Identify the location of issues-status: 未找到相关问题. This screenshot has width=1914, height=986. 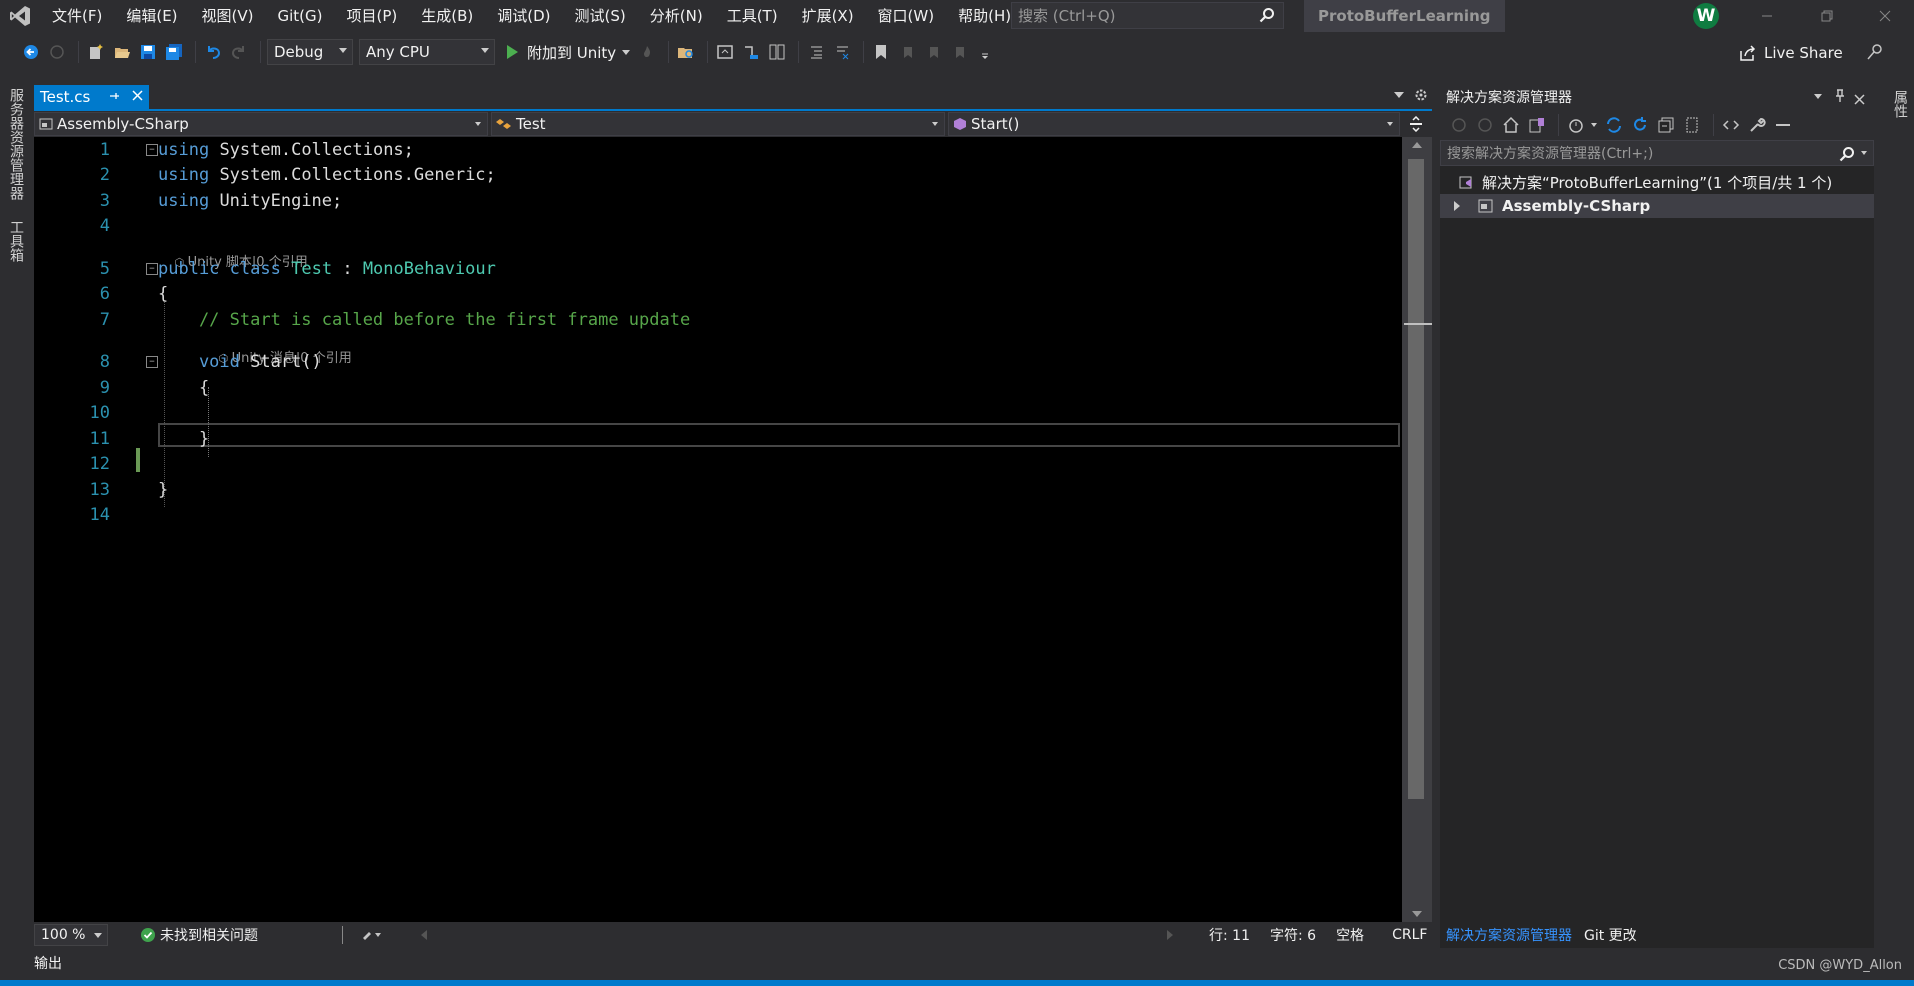
(209, 935).